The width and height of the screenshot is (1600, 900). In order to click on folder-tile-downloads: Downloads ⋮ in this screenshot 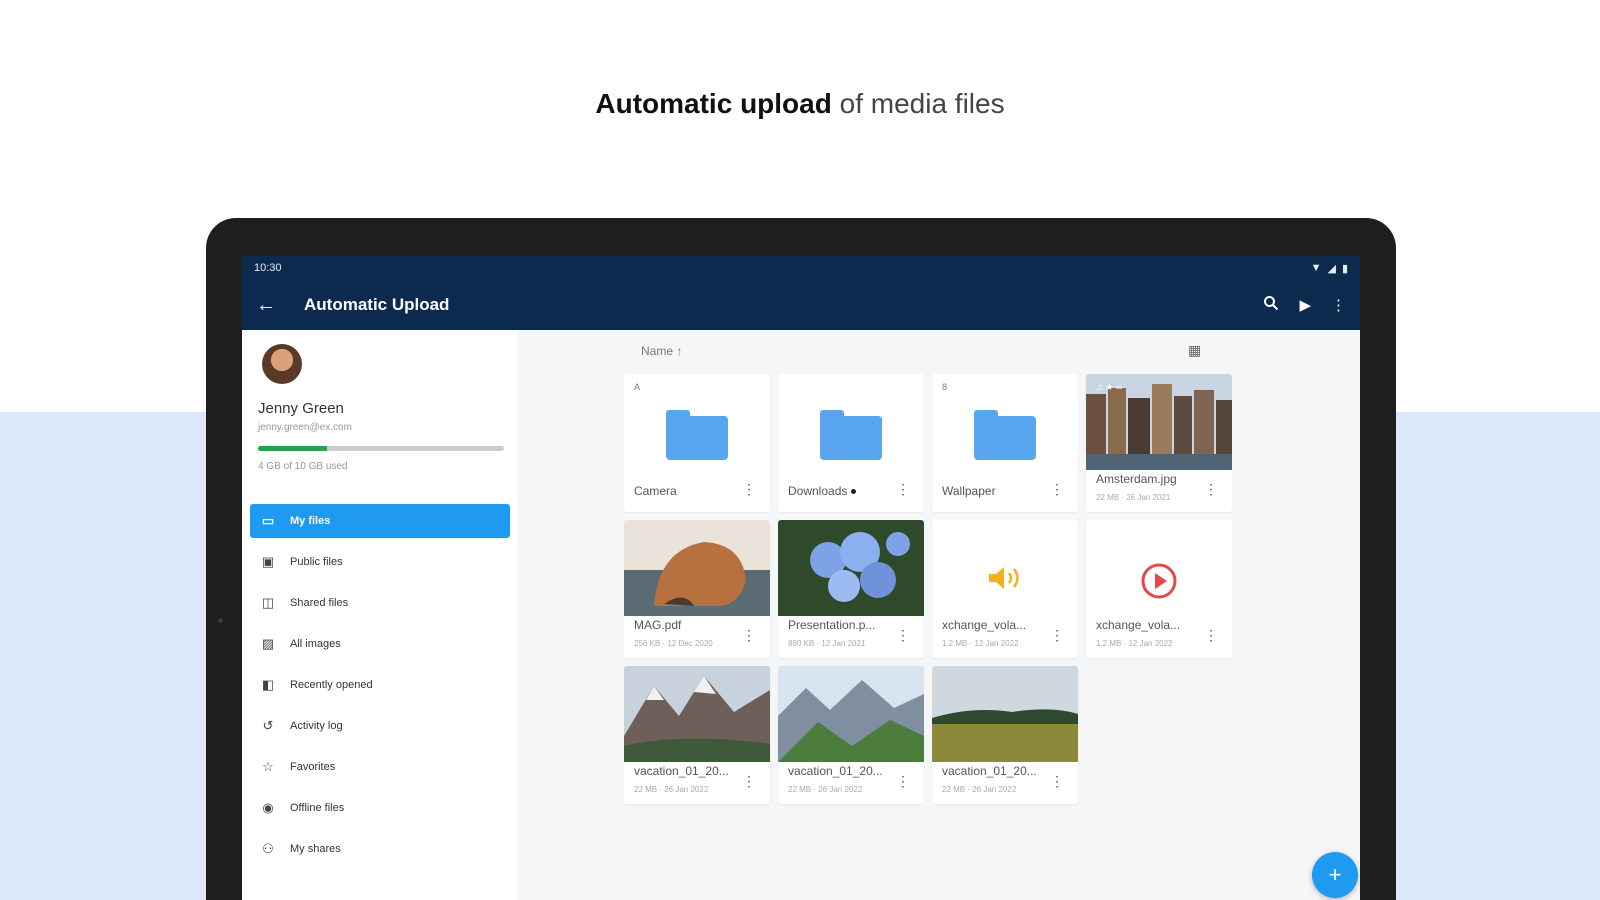, I will do `click(851, 443)`.